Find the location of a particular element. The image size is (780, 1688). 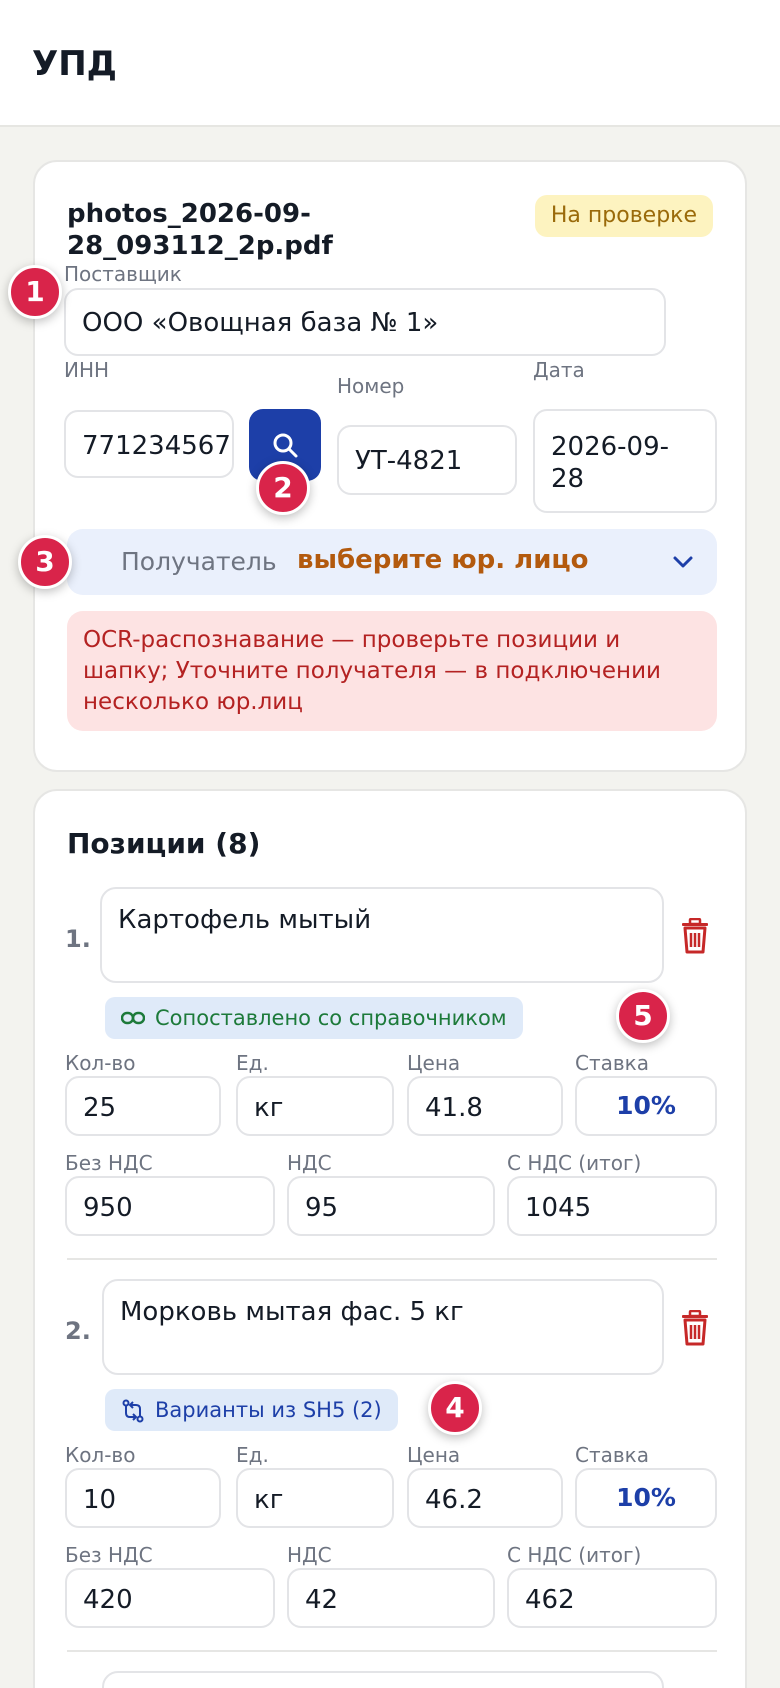

inn-value: 7712345678 is located at coordinates (158, 446).